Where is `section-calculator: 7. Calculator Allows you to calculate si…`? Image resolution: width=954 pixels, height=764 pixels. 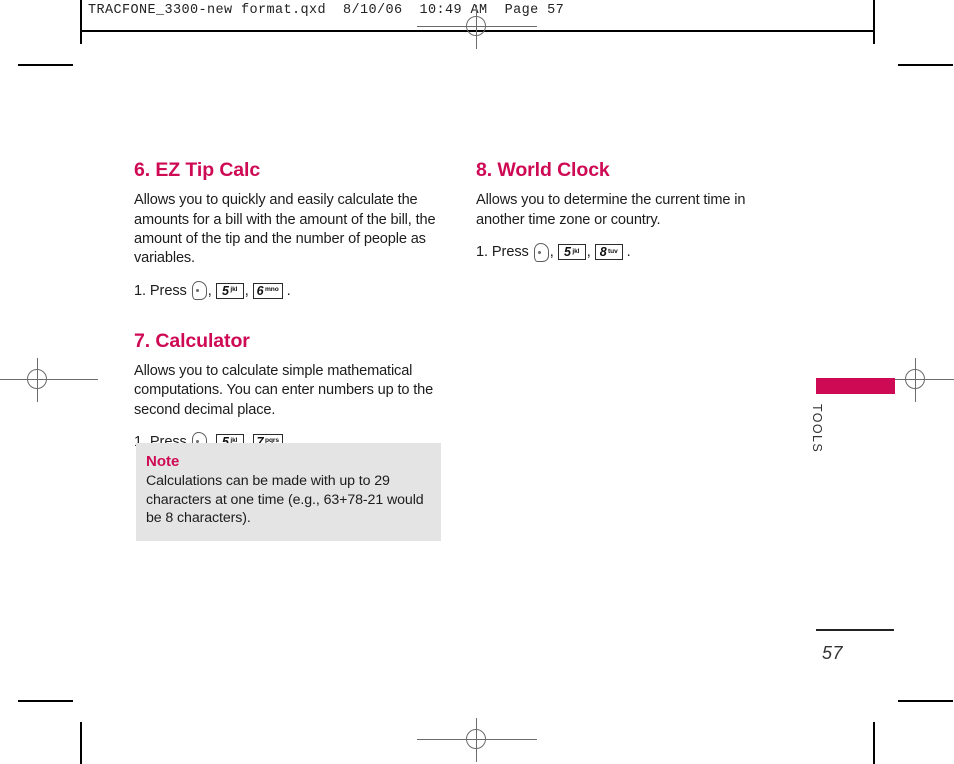
section-calculator: 7. Calculator Allows you to calculate si… is located at coordinates (294, 390).